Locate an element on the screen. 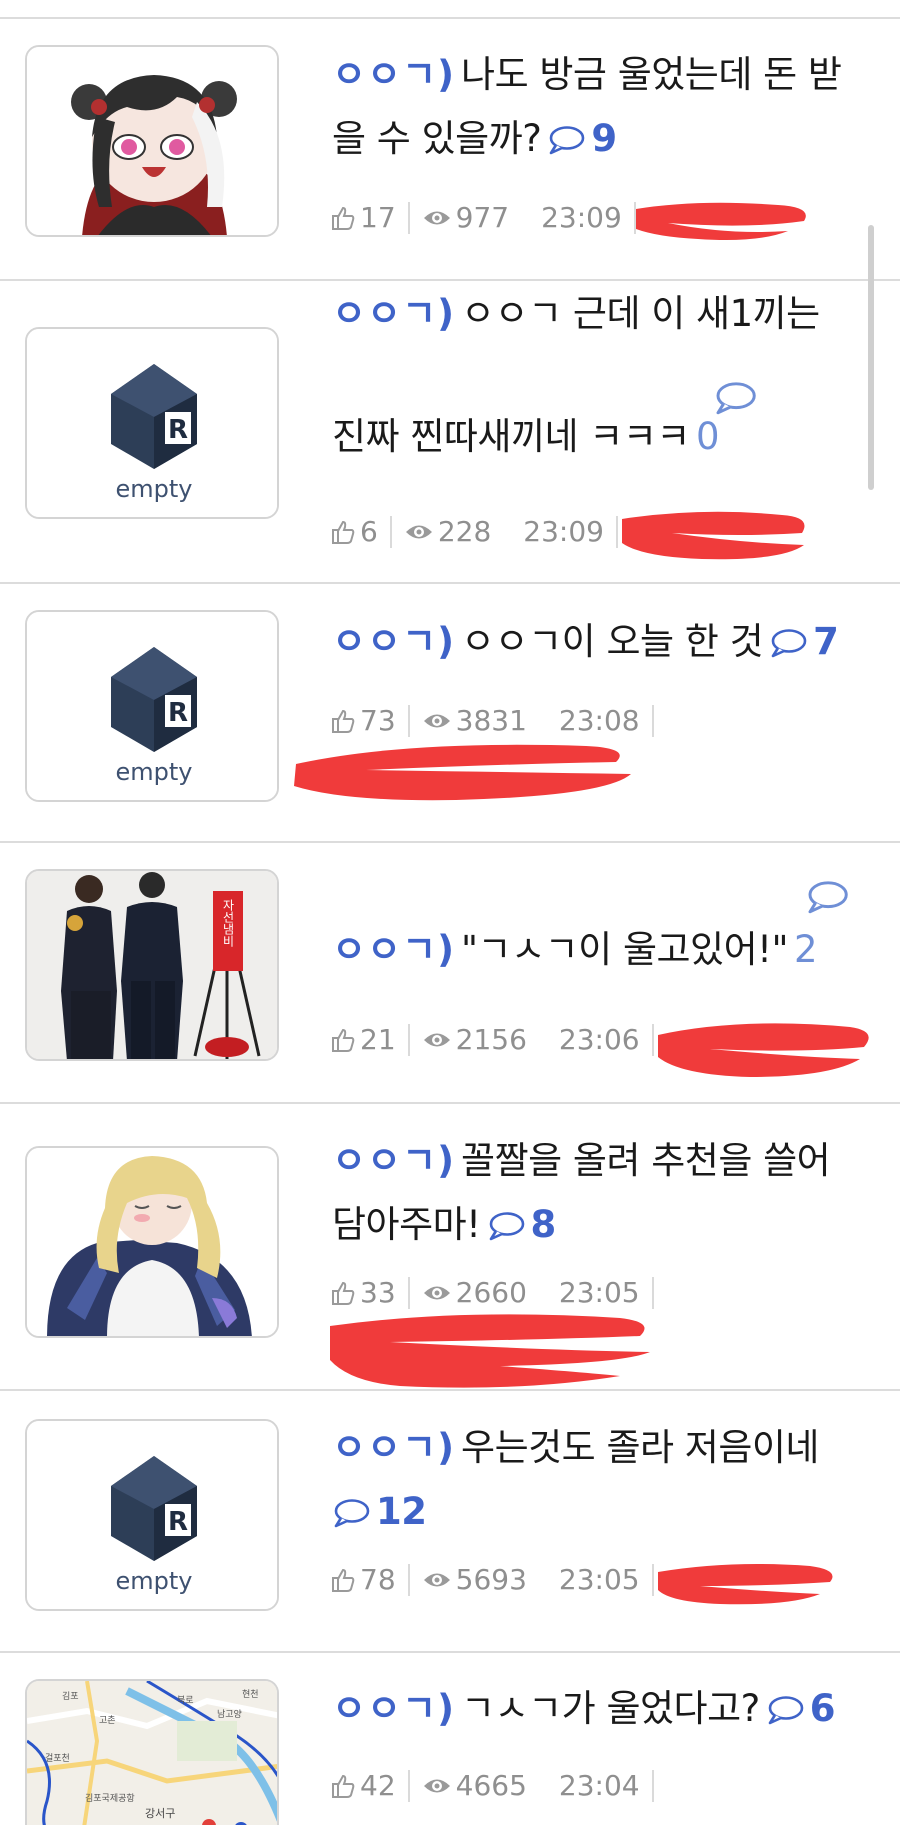 Image resolution: width=900 pixels, height=1825 pixels. post-item: 자선냄비 ㅇㅇㄱ) "ㄱㅅㄱ이 울고있어!" 2 21 2156 23:06 is located at coordinates (450, 973).